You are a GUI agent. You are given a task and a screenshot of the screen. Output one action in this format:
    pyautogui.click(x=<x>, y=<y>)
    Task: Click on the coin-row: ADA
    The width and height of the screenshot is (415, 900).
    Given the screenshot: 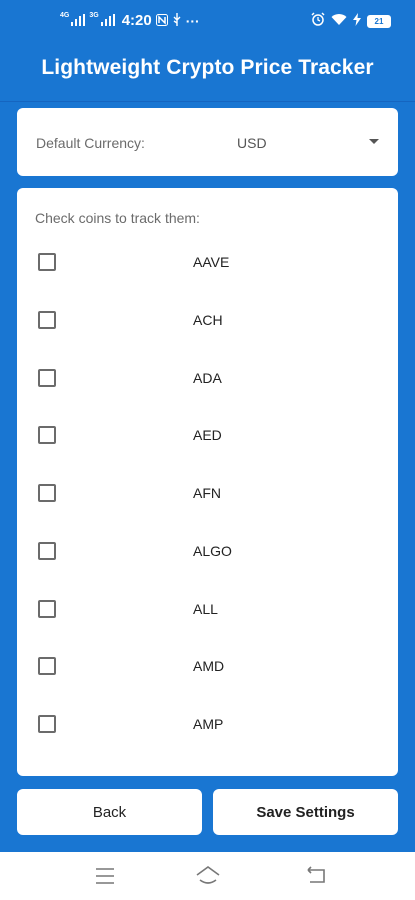 What is the action you would take?
    pyautogui.click(x=207, y=379)
    